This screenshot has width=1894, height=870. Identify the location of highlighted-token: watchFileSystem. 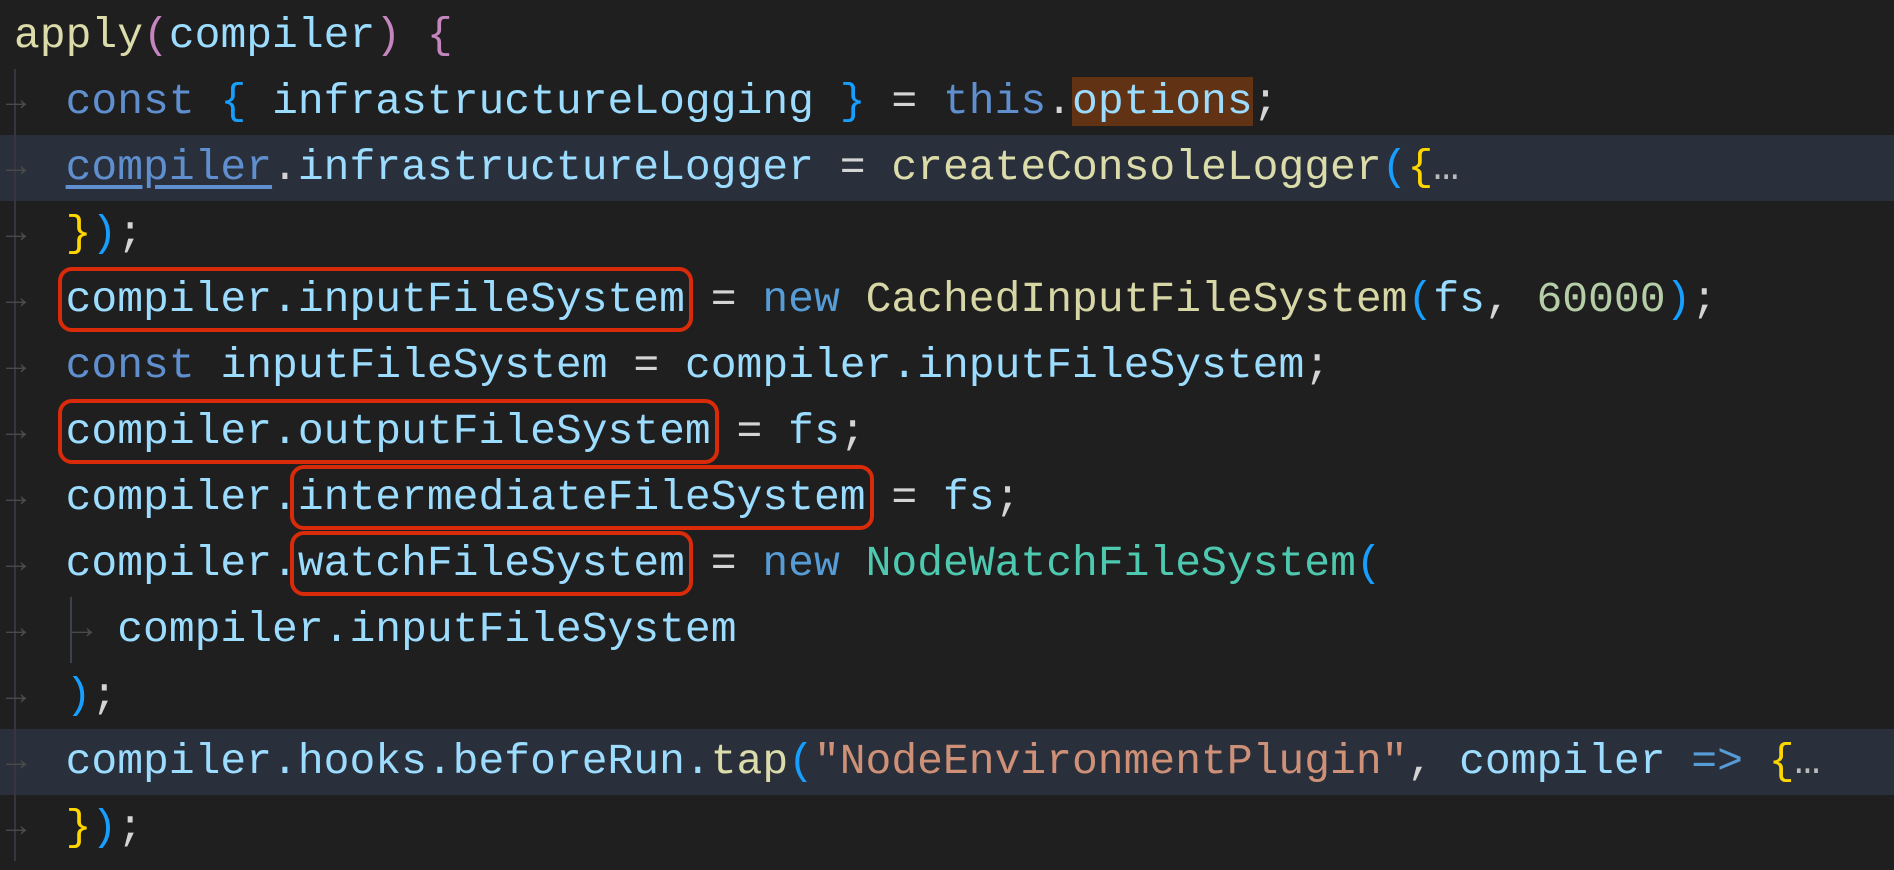
(491, 563).